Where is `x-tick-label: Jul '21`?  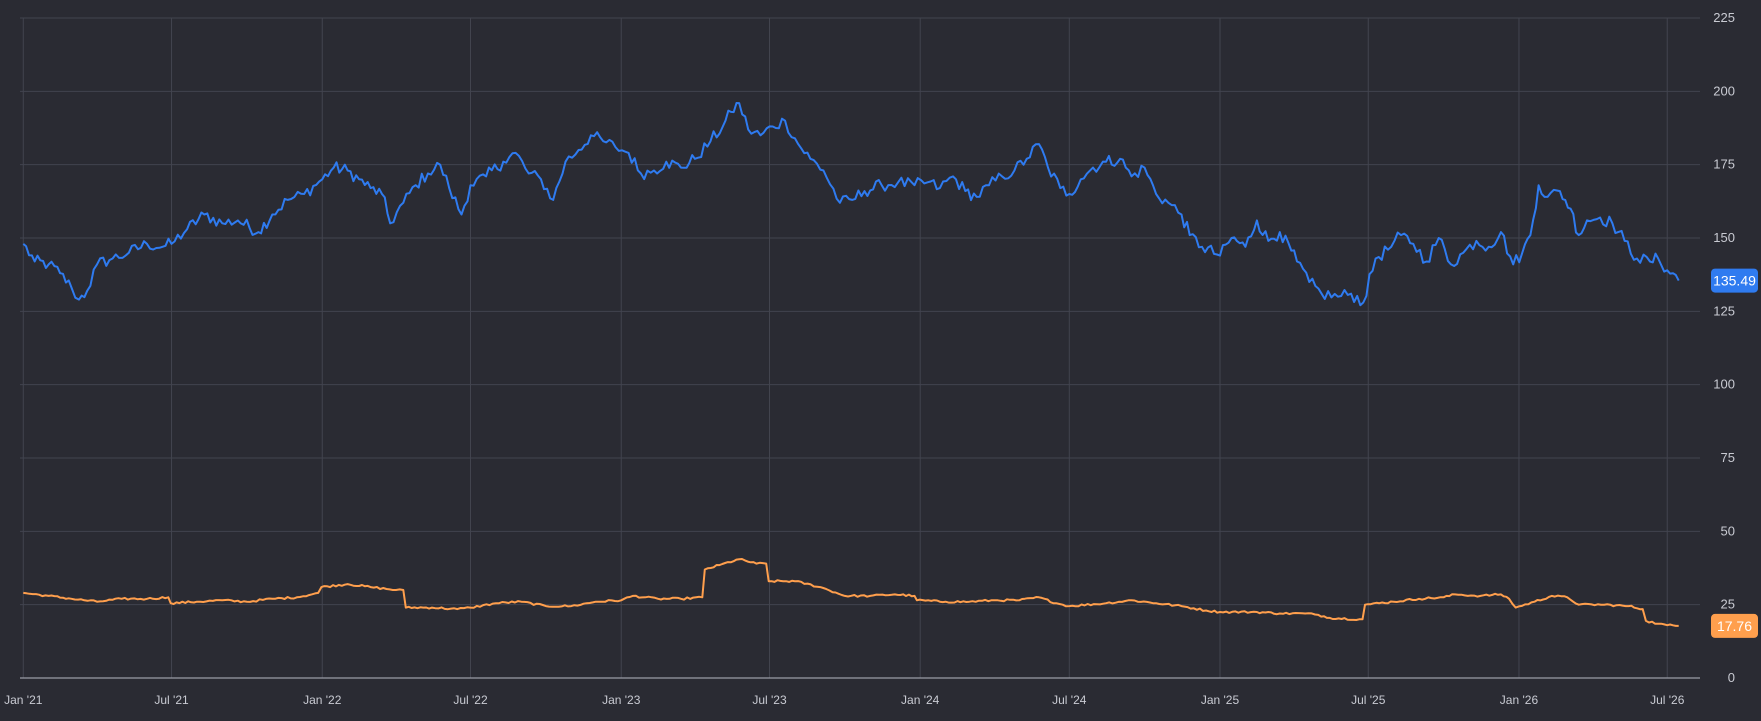
x-tick-label: Jul '21 is located at coordinates (171, 700).